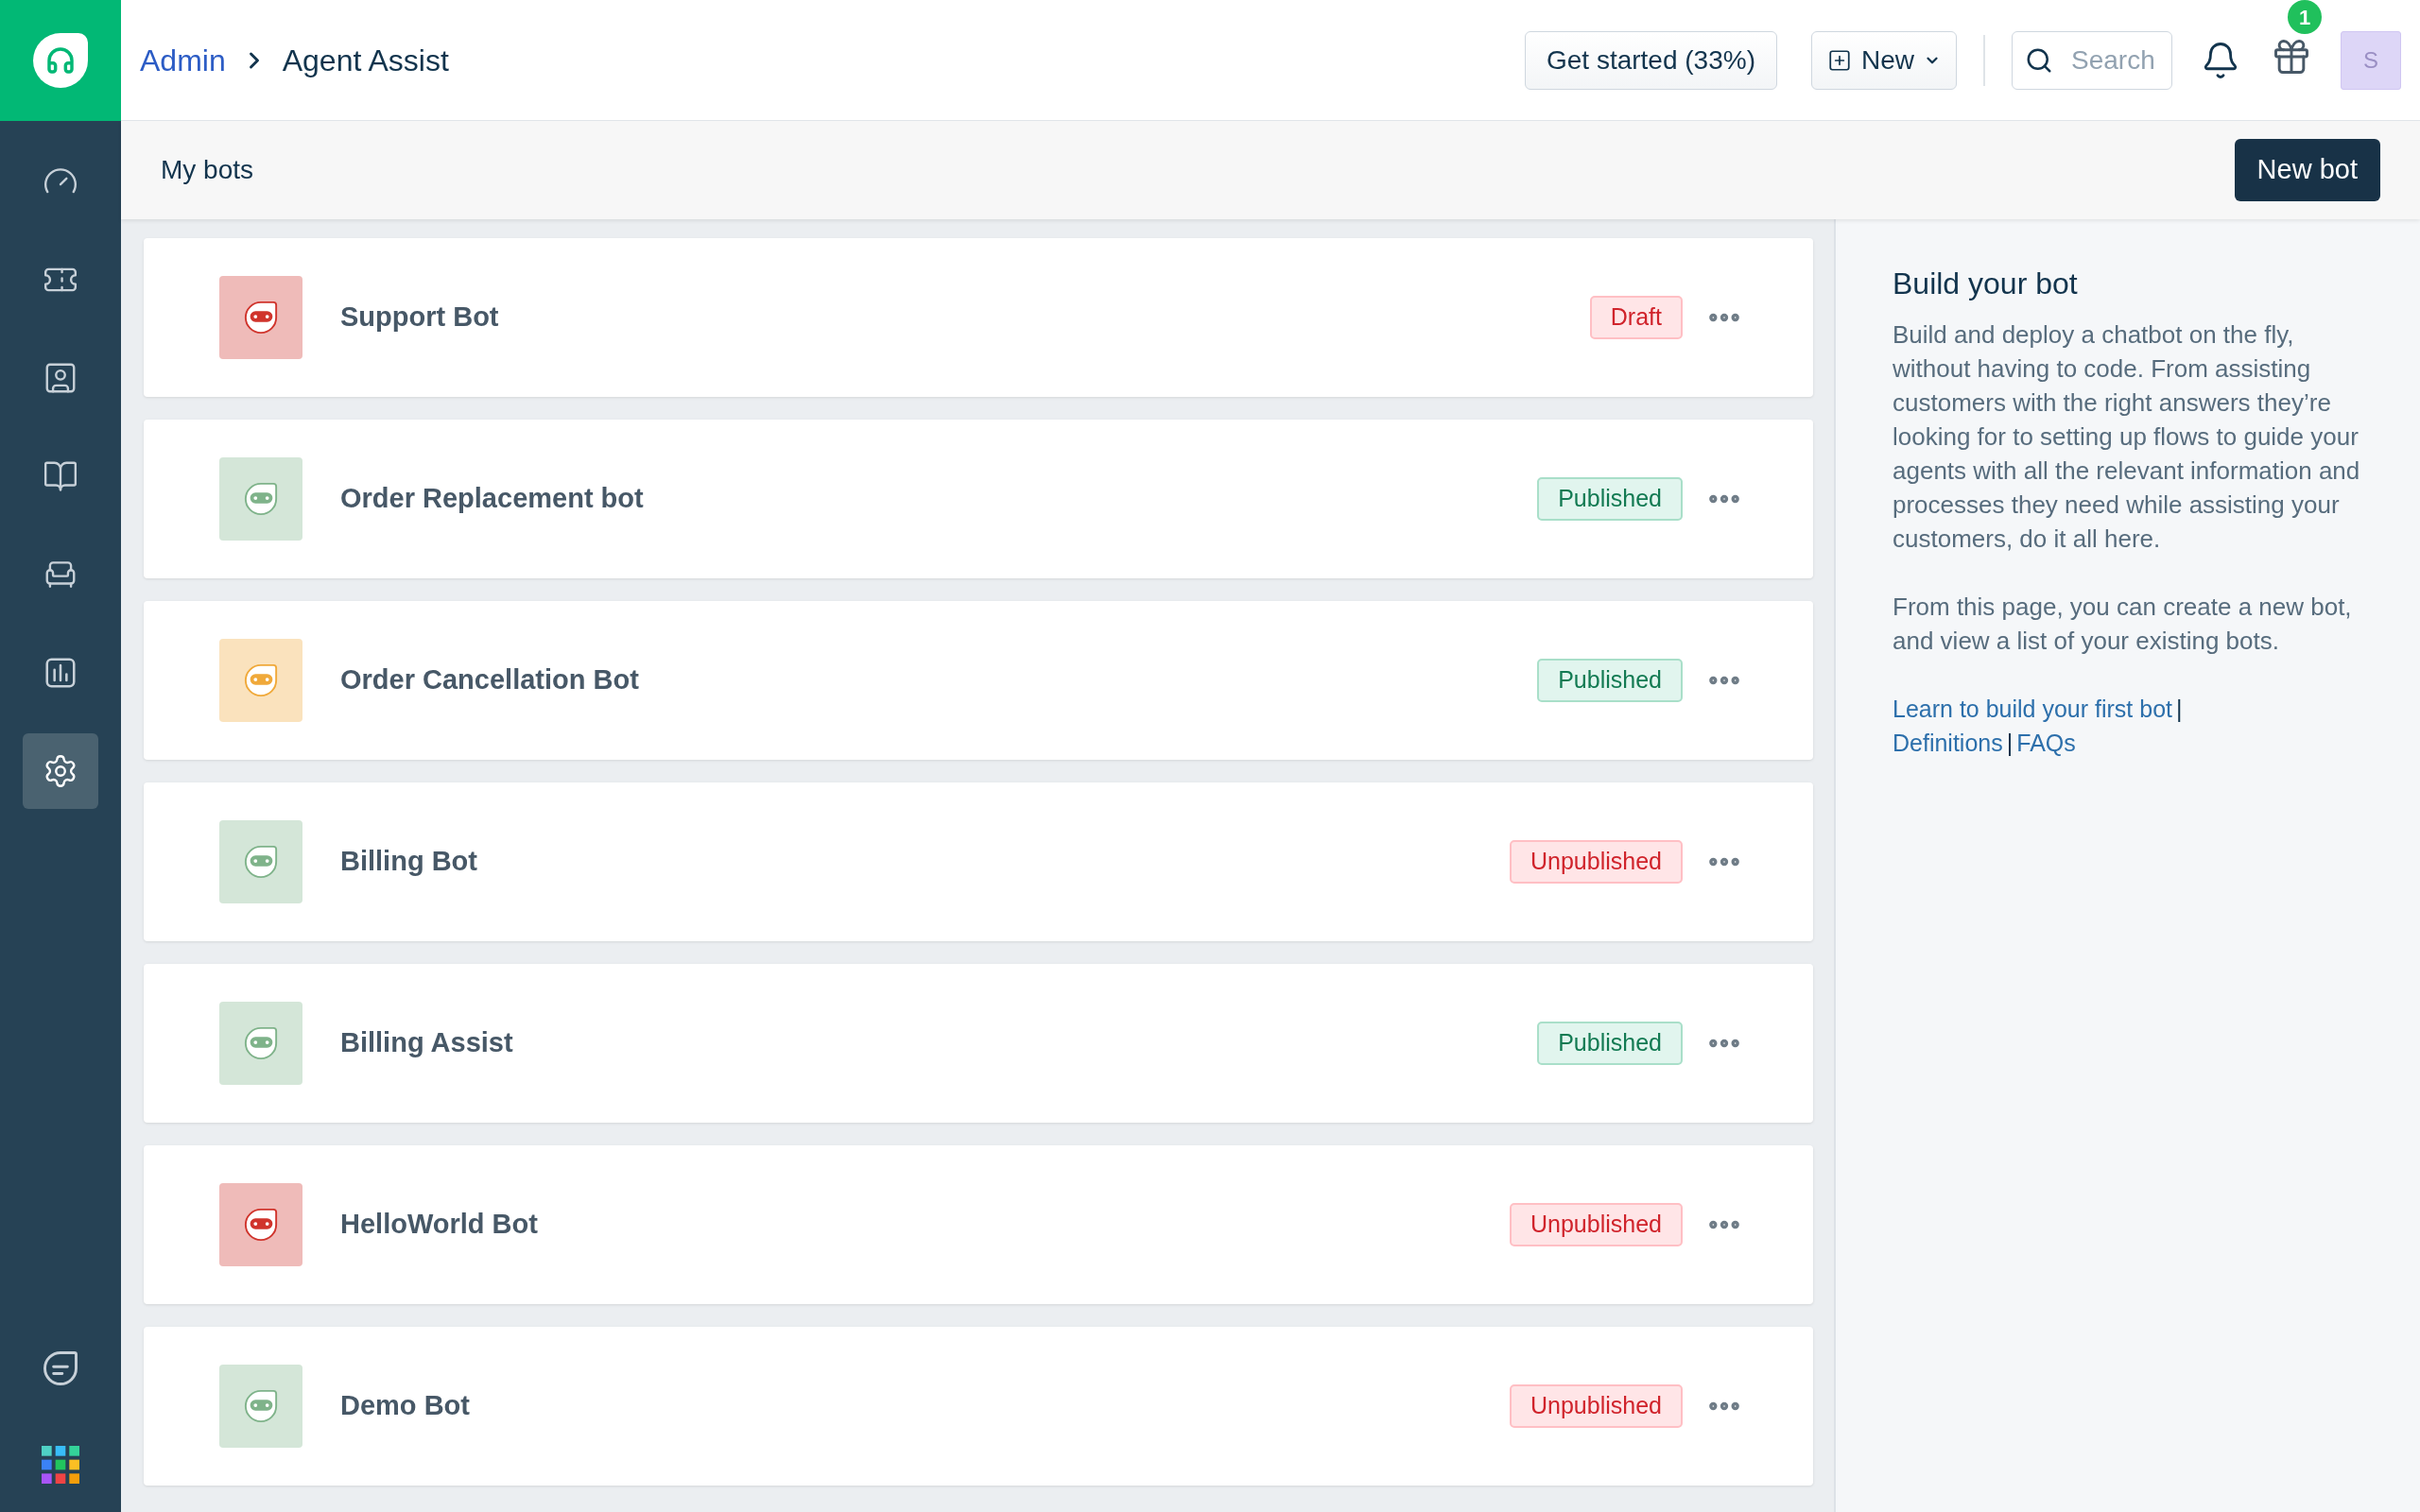  Describe the element at coordinates (2046, 743) in the screenshot. I see `help-link: FAQs` at that location.